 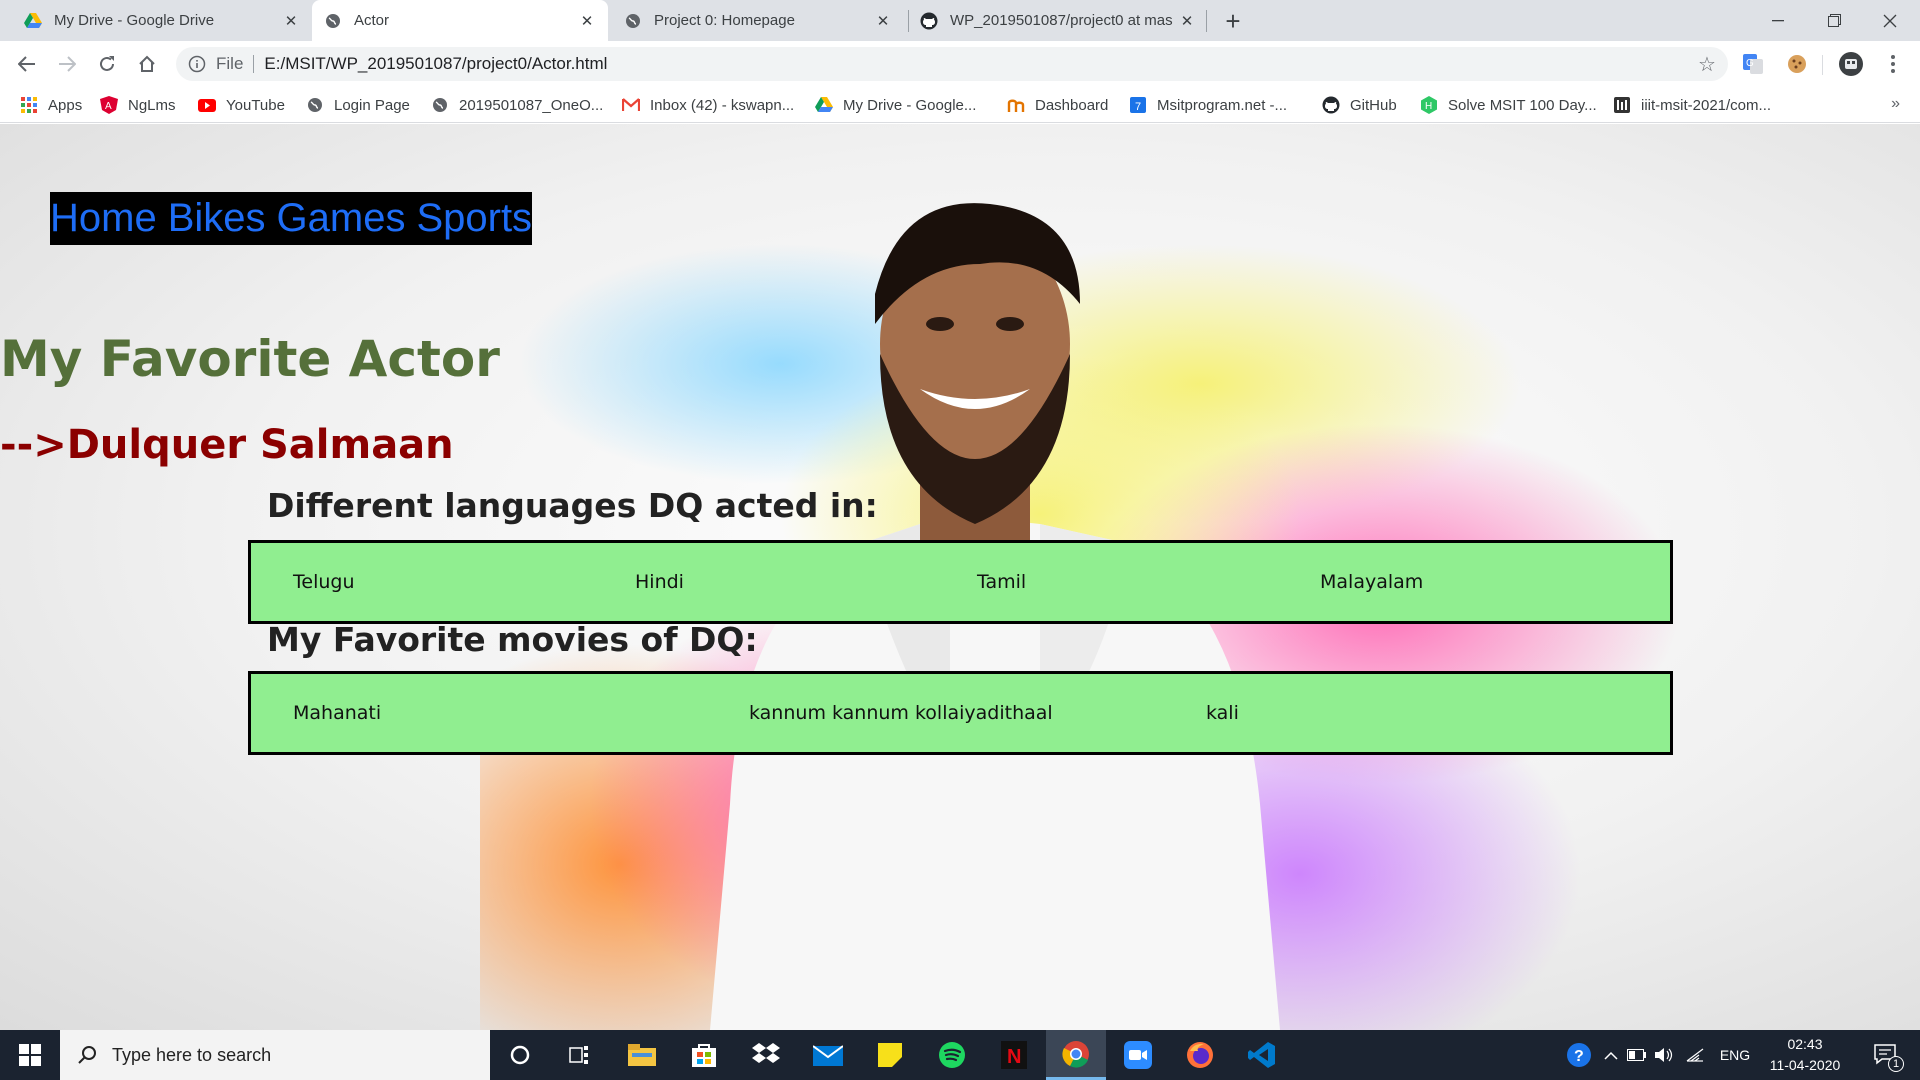 What do you see at coordinates (1665, 1055) in the screenshot?
I see `volume-icon` at bounding box center [1665, 1055].